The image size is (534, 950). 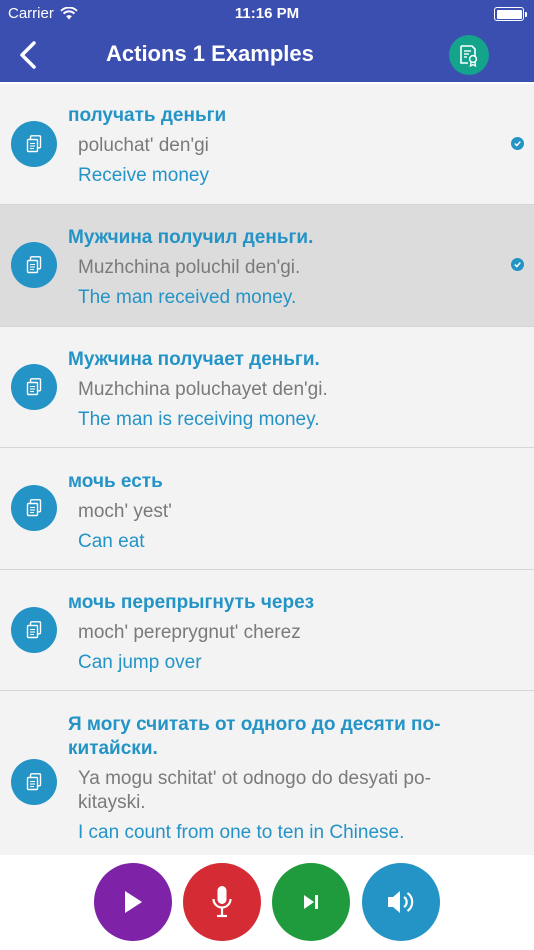 What do you see at coordinates (267, 509) in the screenshot?
I see `phrase-row: мочь есть moch' yest' Can eat` at bounding box center [267, 509].